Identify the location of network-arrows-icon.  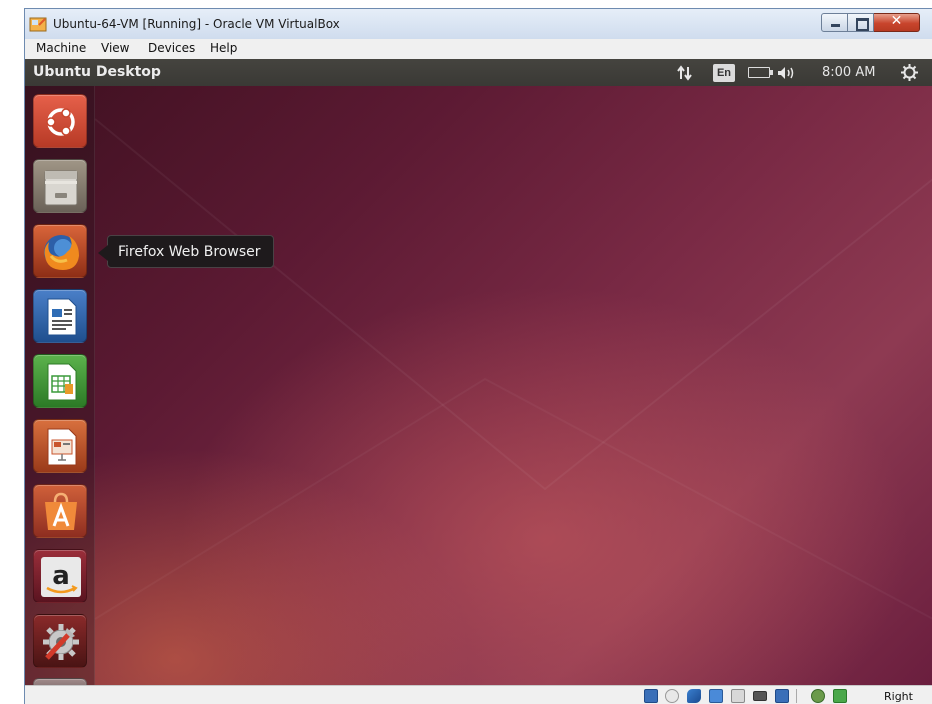
(685, 73).